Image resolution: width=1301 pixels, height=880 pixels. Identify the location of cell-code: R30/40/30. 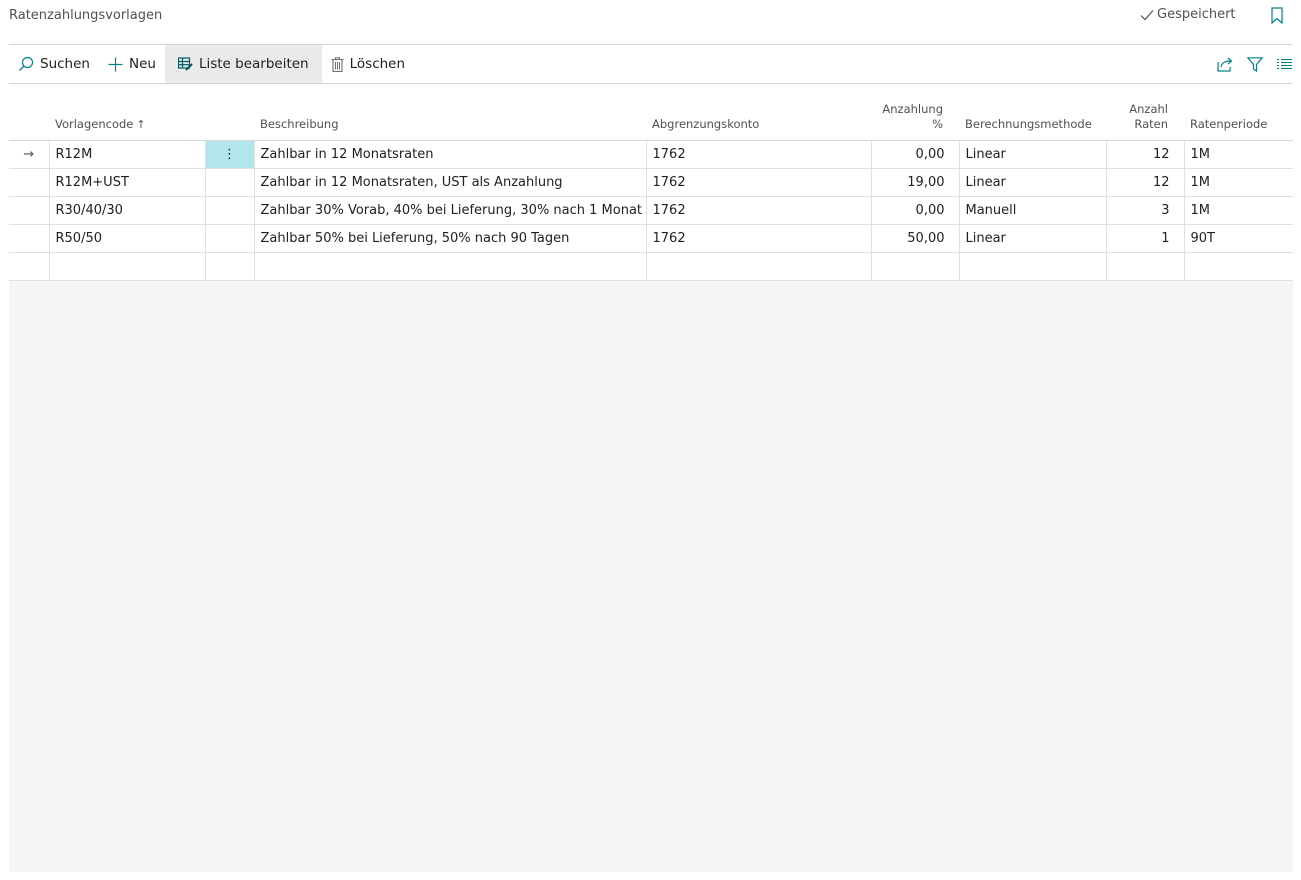
(127, 210).